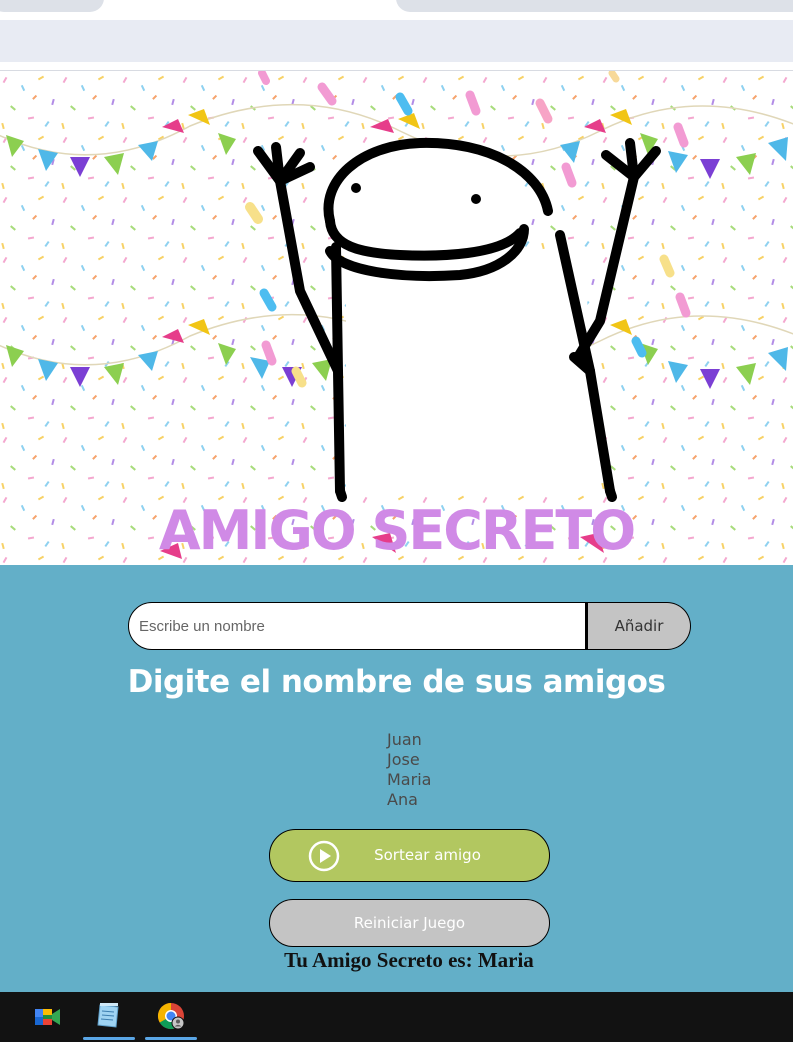 This screenshot has width=793, height=1042. What do you see at coordinates (324, 856) in the screenshot?
I see `play-icon` at bounding box center [324, 856].